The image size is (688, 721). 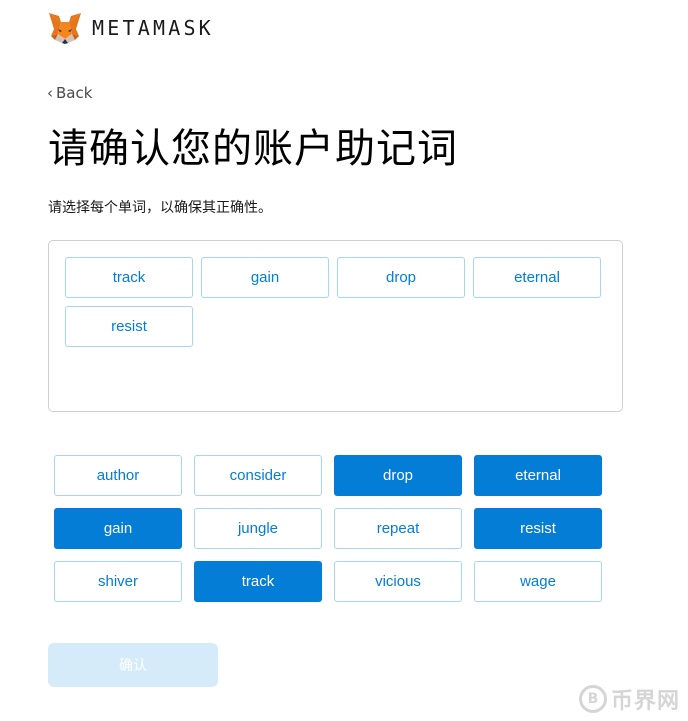 I want to click on page-title: 请确认您的账户助记词, so click(x=253, y=149).